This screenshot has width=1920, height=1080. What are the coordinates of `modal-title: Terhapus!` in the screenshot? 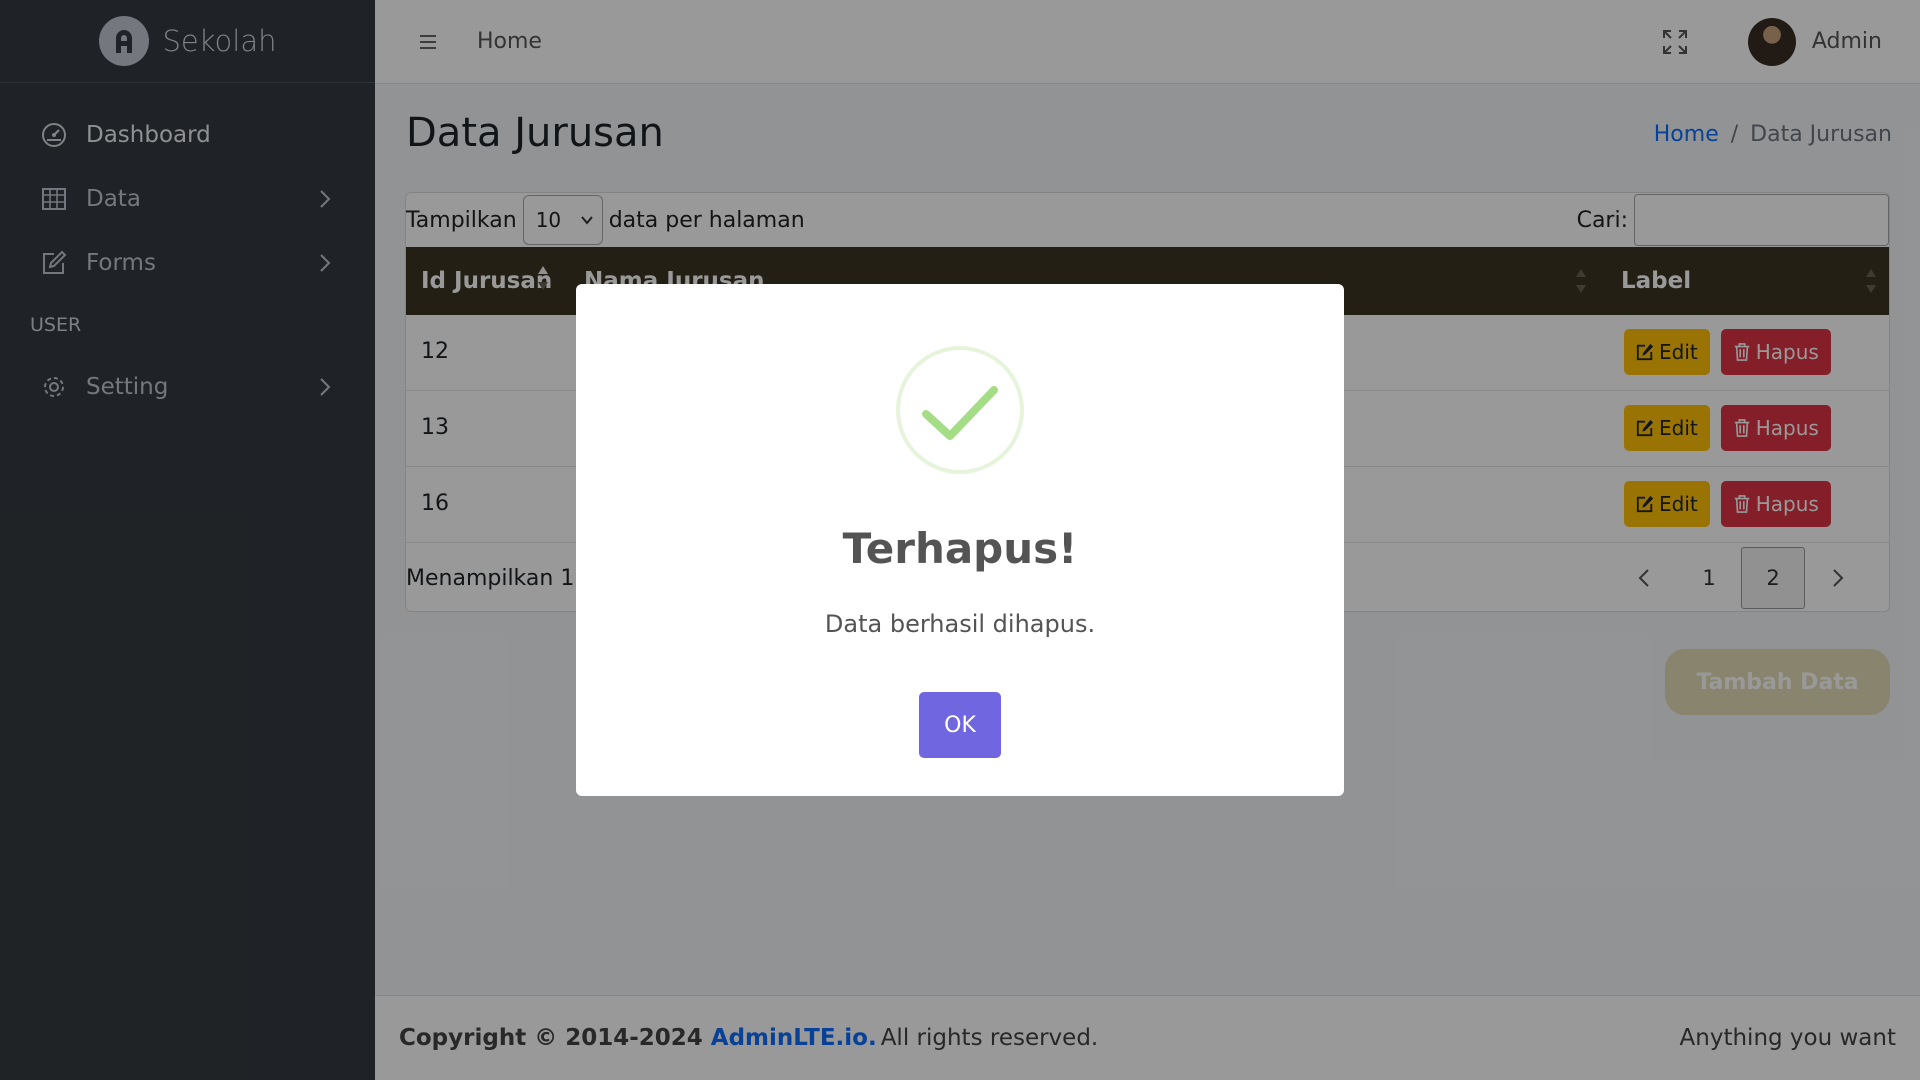 It's located at (960, 548).